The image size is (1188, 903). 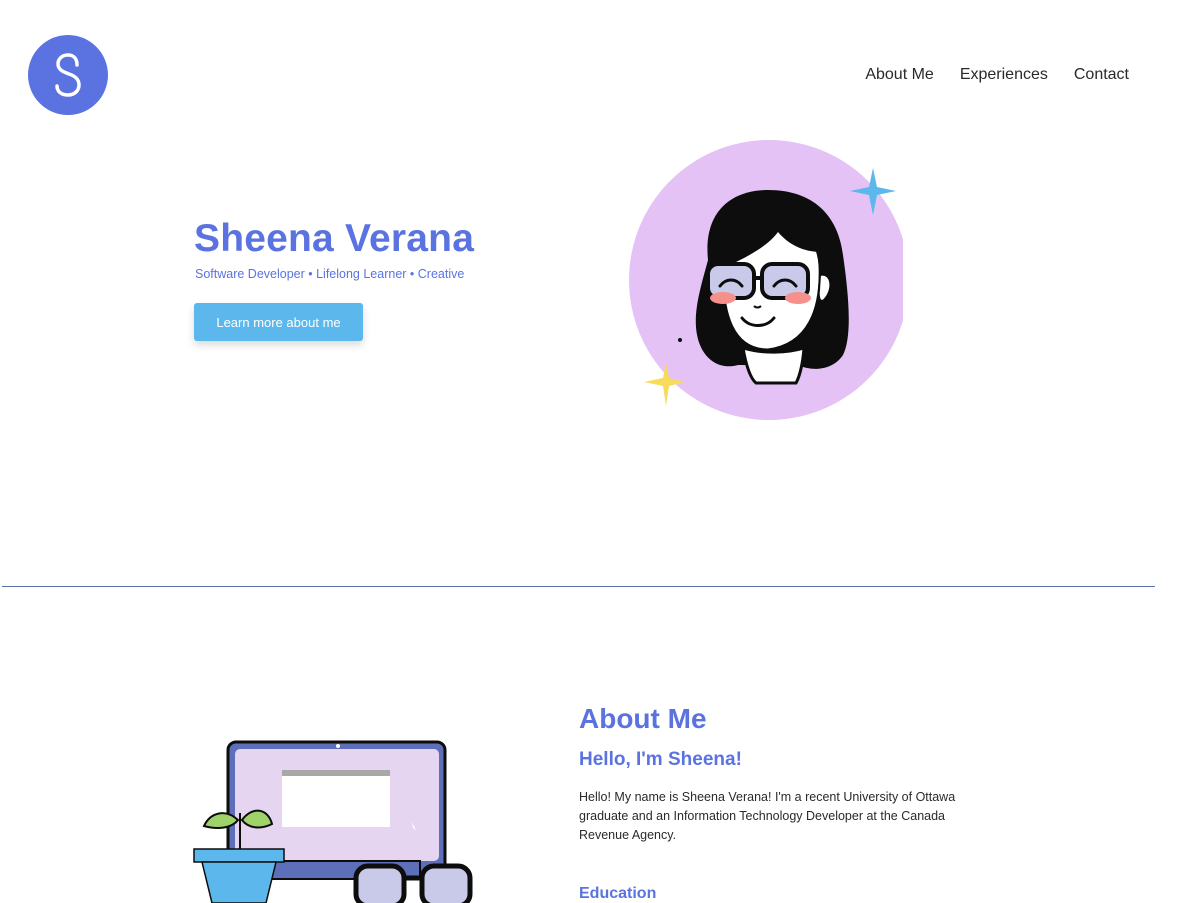 I want to click on main-nav: About Me Experiences Contact, so click(x=997, y=75).